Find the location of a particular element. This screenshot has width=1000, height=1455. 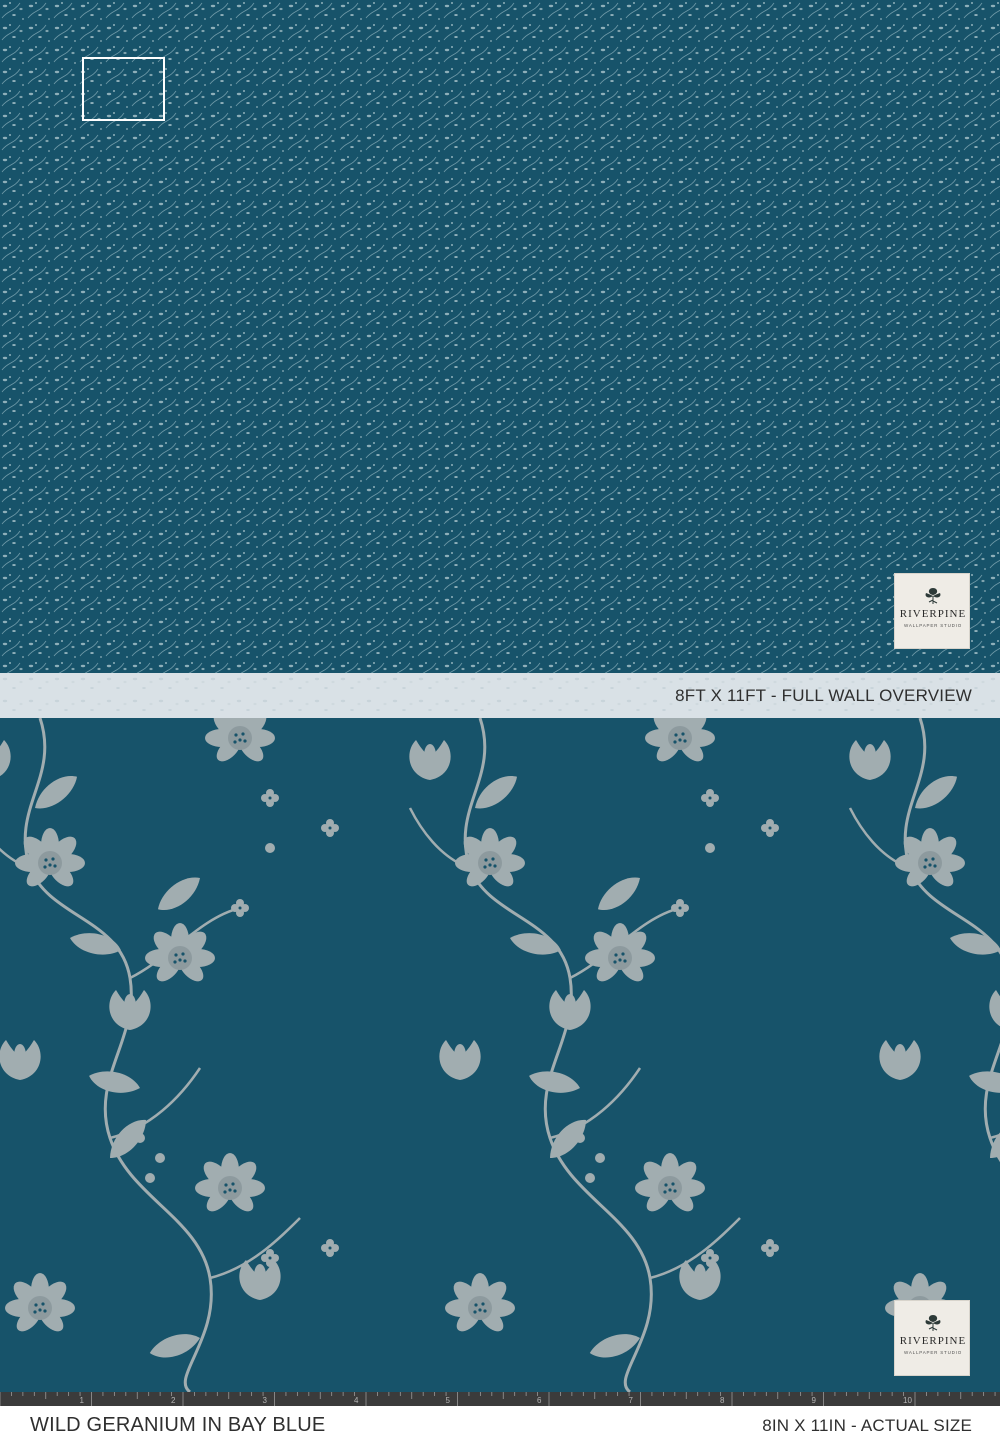

ruler-number: 7 is located at coordinates (631, 1400).